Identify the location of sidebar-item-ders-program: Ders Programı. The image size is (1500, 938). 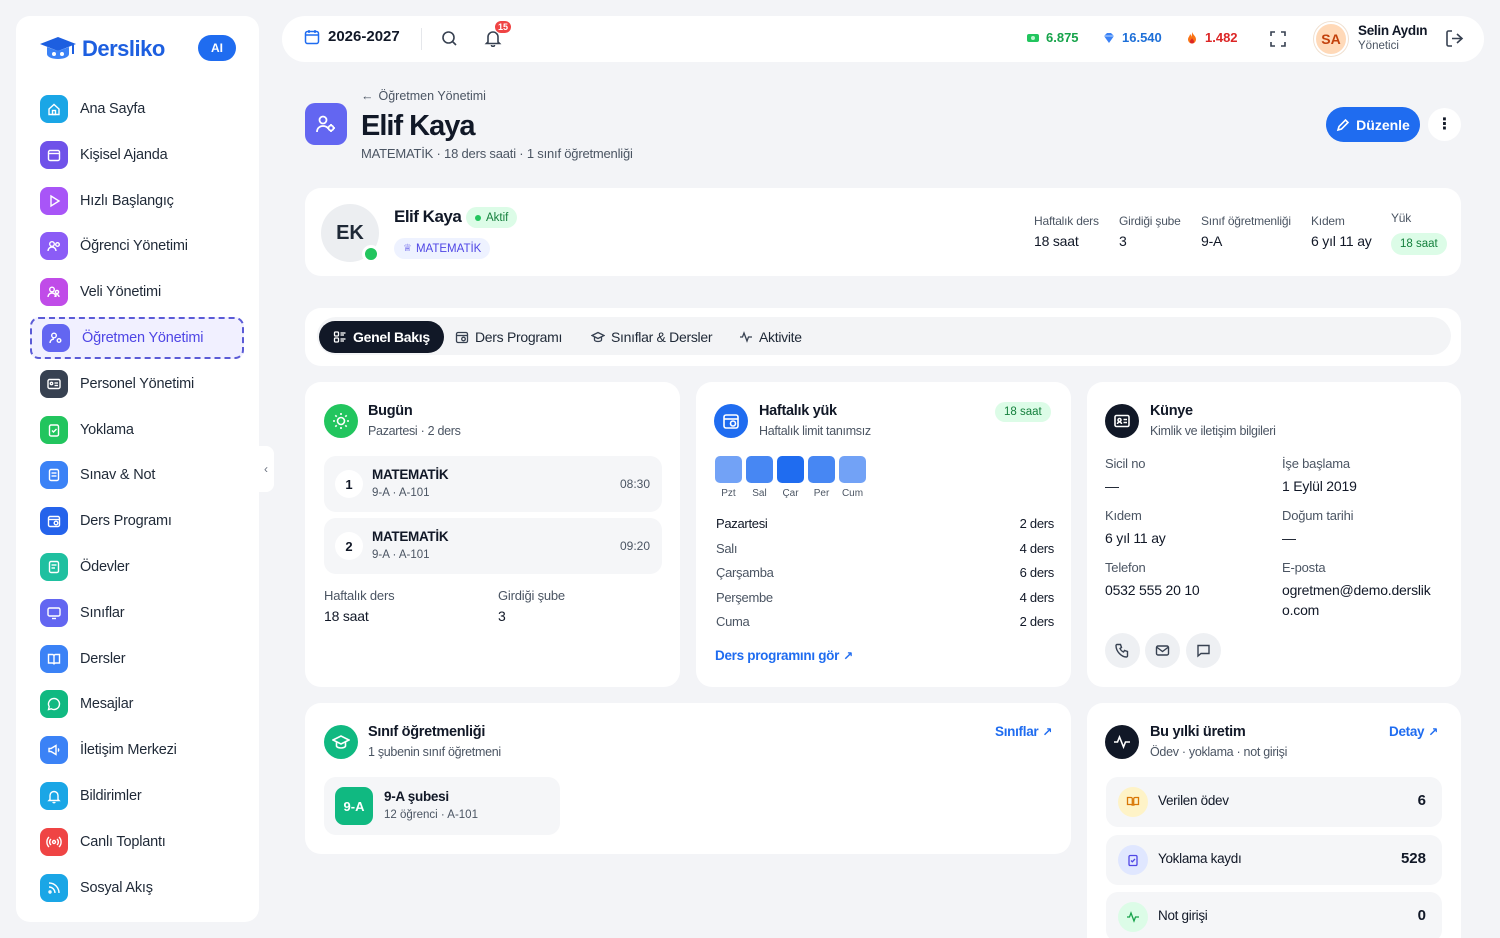
(137, 521).